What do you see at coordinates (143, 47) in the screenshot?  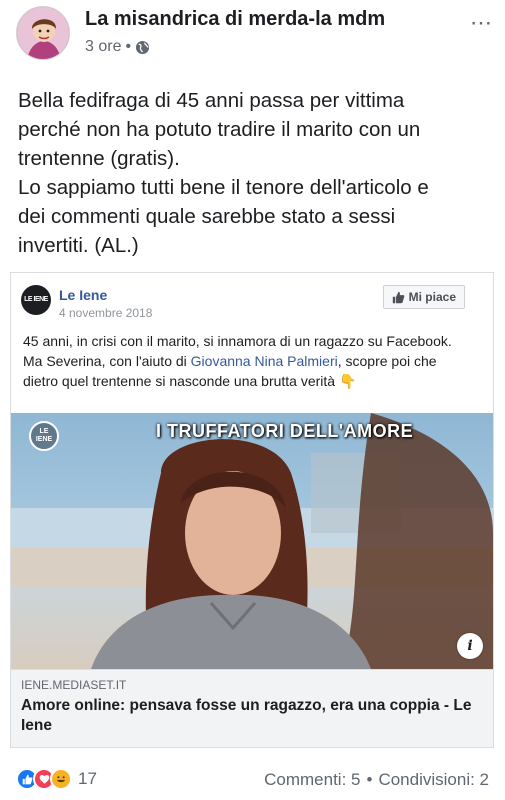 I see `globe-icon` at bounding box center [143, 47].